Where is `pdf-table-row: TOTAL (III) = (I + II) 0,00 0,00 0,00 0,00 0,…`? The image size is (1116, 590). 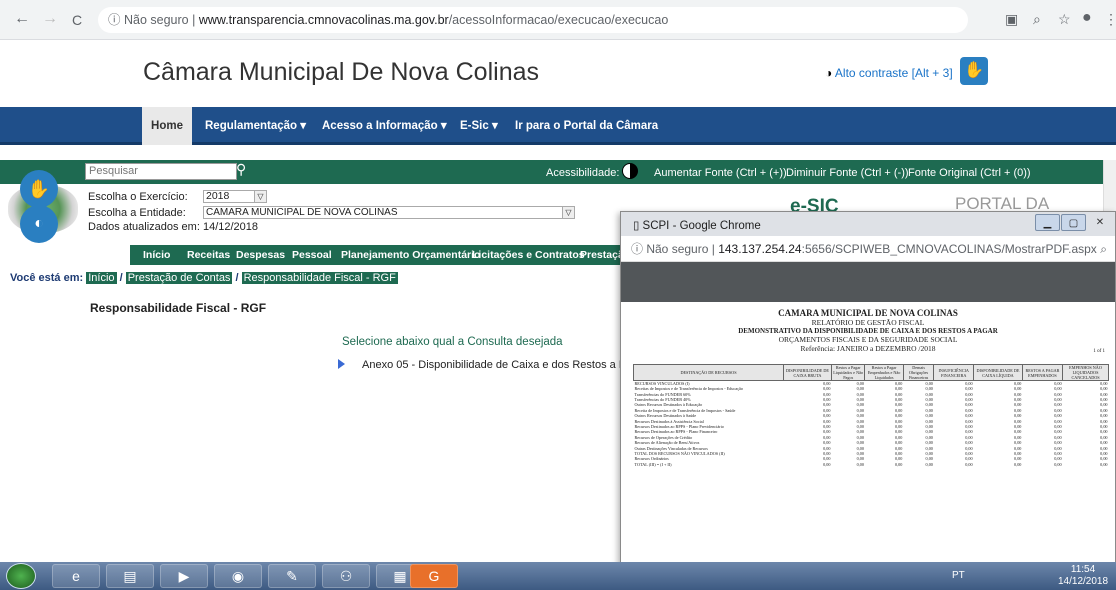
pdf-table-row: TOTAL (III) = (I + II) 0,00 0,00 0,00 0,00 0,… is located at coordinates (871, 464).